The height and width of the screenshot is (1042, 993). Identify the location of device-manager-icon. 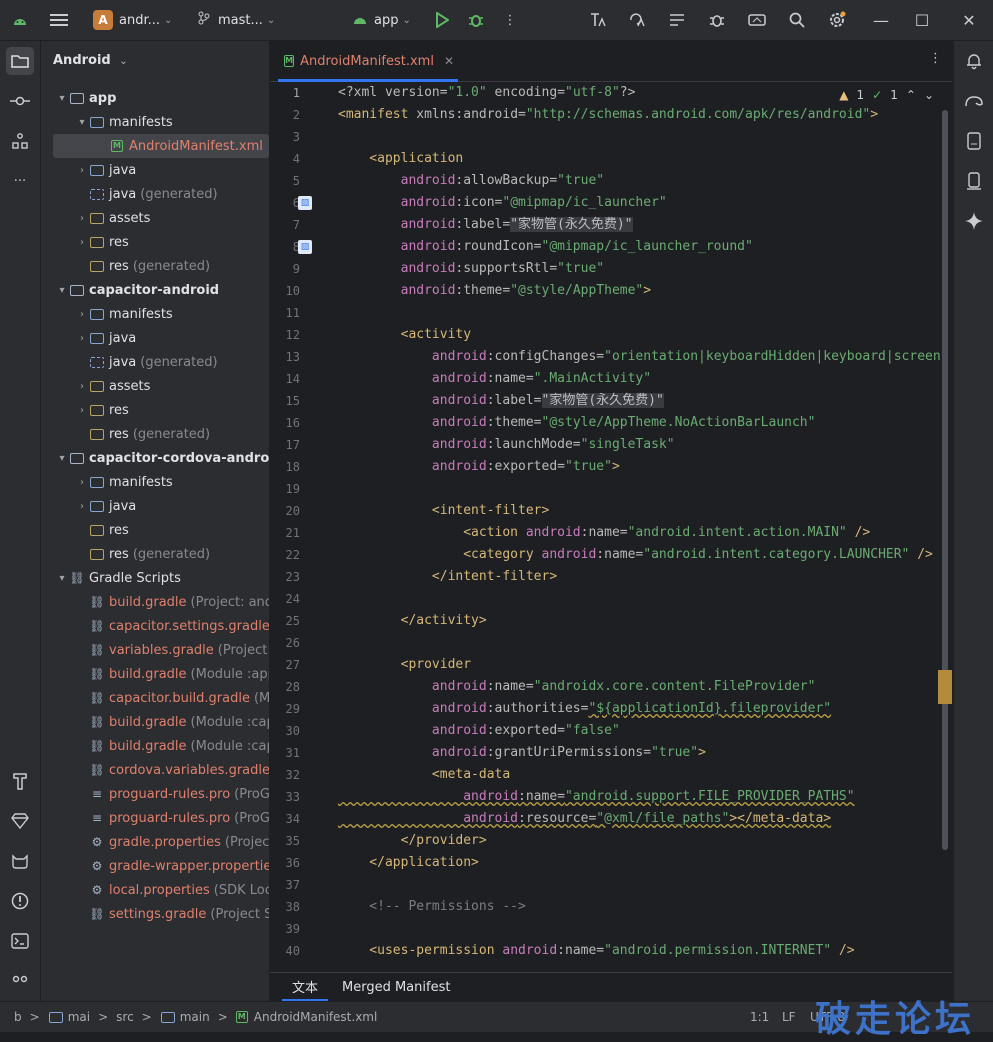
(974, 141).